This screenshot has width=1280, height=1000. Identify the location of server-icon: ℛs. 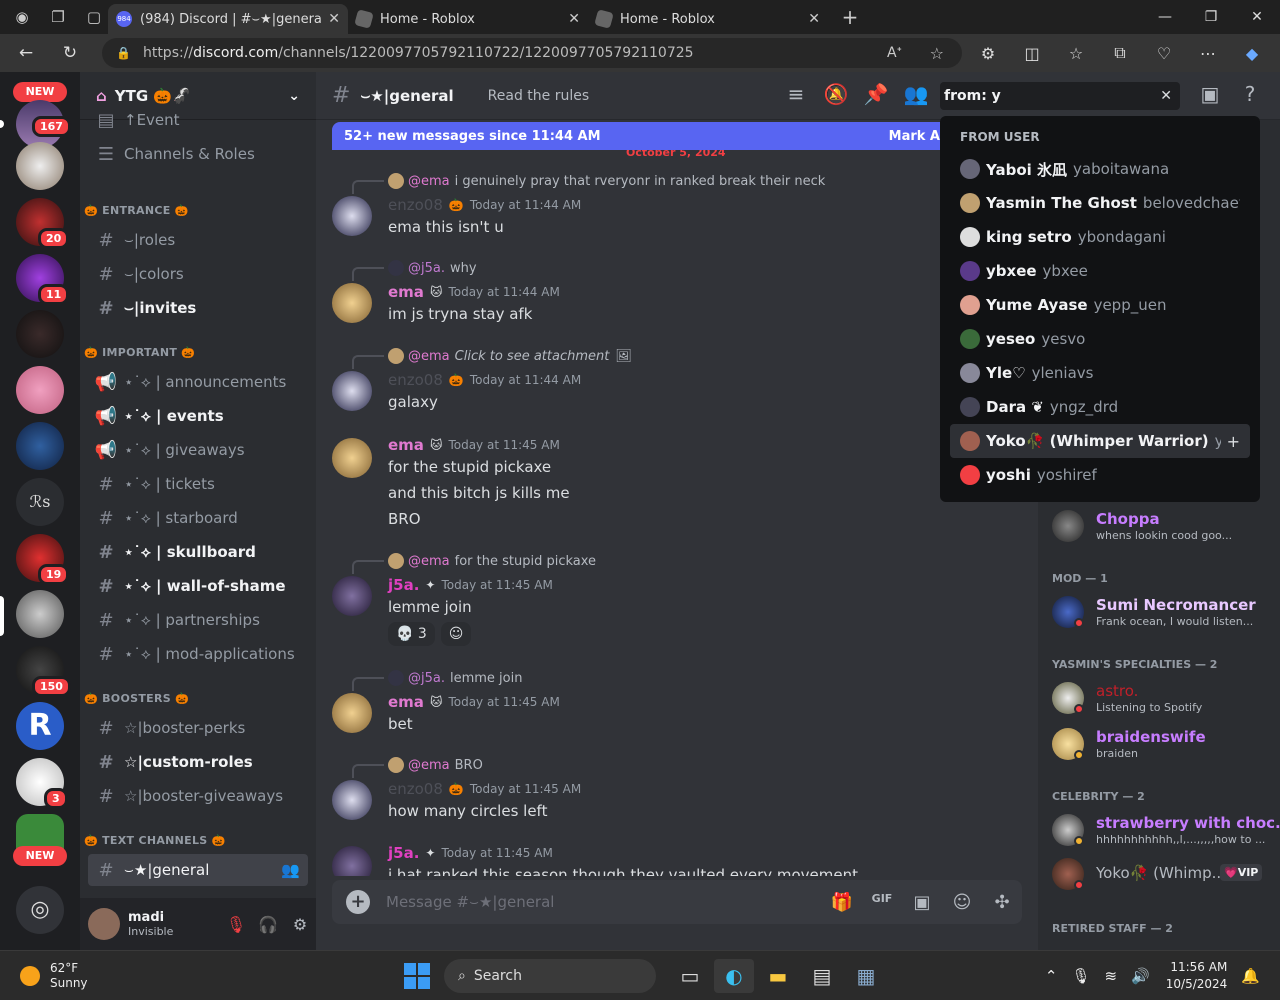
(40, 502).